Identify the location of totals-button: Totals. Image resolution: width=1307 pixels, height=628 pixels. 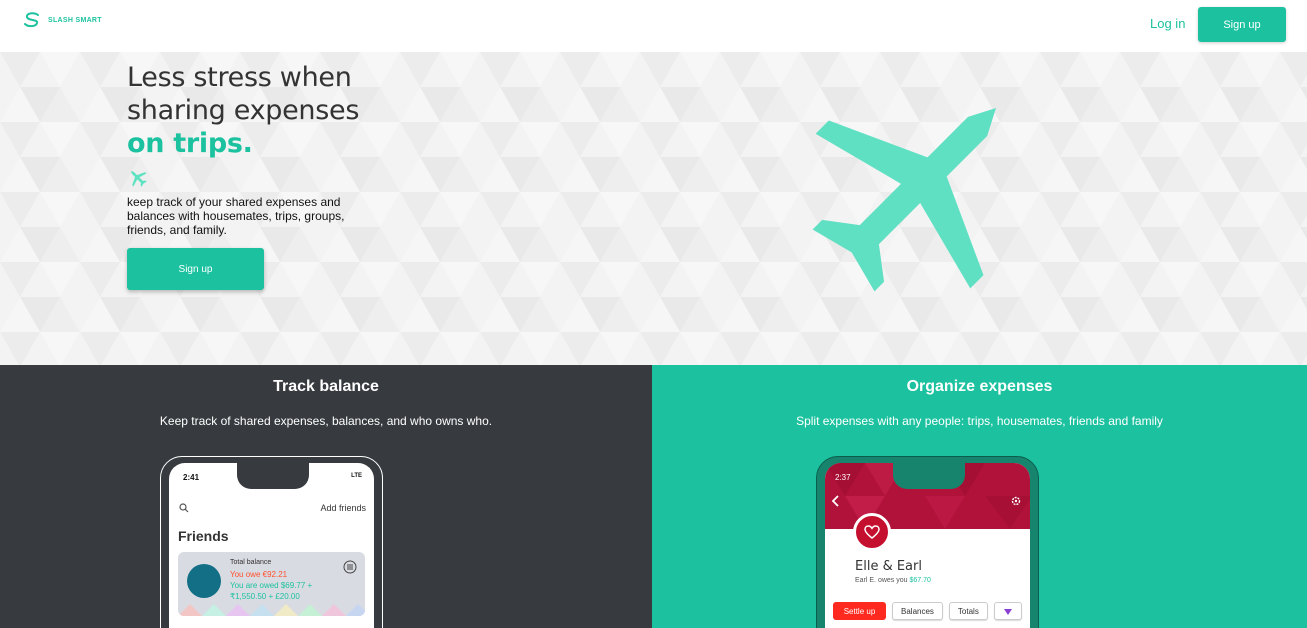
(968, 611).